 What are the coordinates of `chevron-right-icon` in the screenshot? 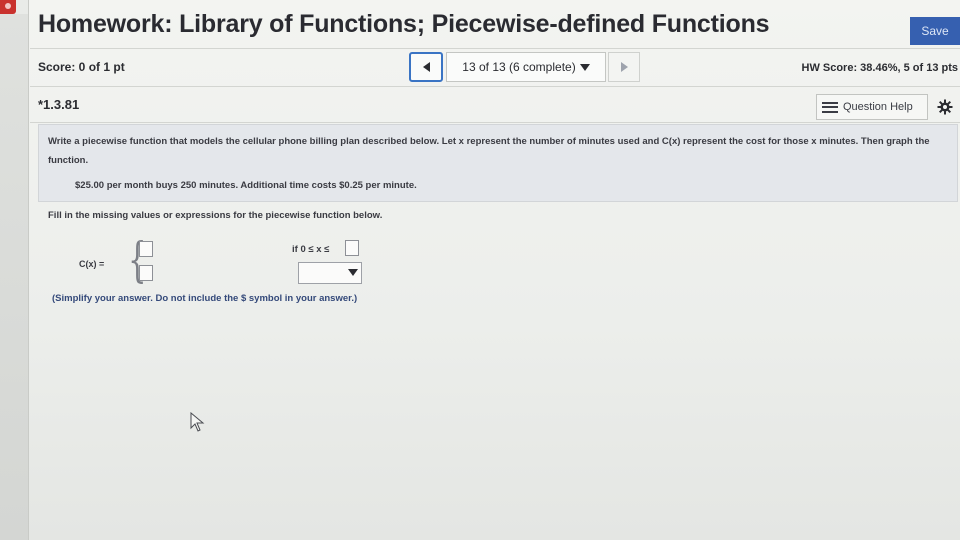 It's located at (624, 67).